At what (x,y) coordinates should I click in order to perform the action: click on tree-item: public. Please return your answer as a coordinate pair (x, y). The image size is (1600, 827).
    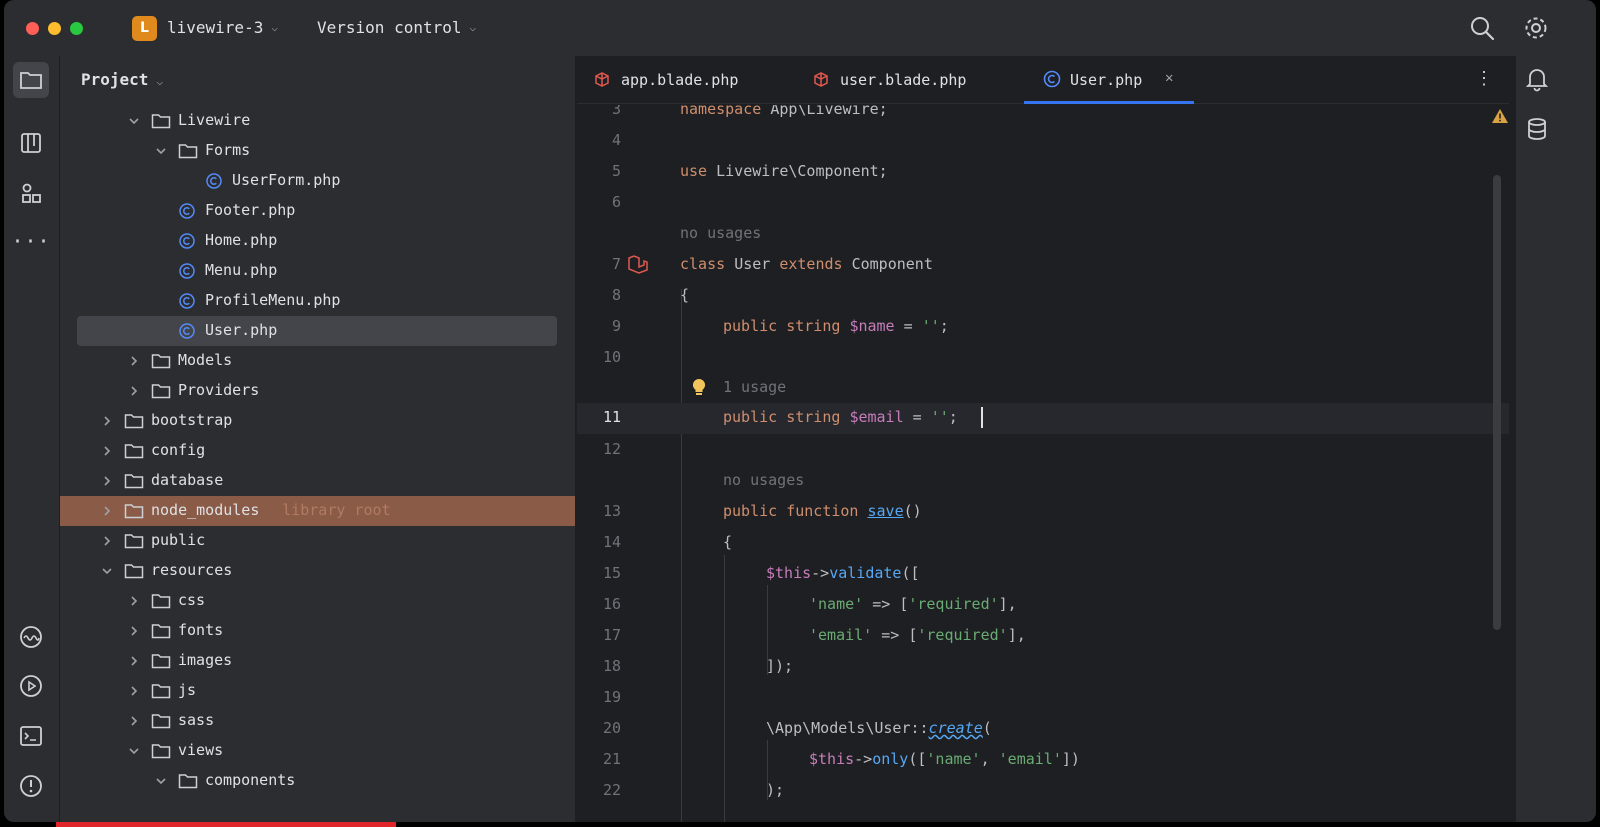
    Looking at the image, I should click on (317, 541).